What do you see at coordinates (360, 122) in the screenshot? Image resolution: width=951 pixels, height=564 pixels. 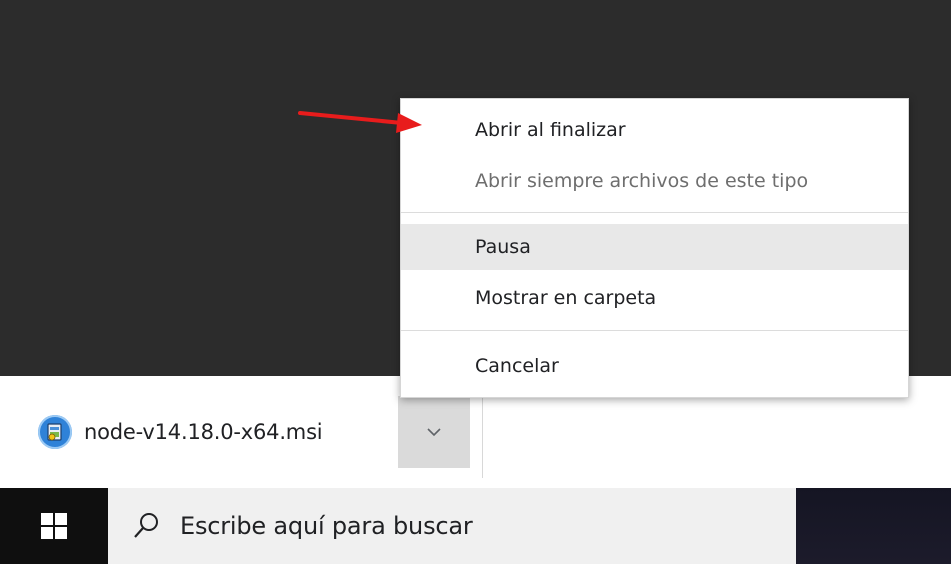 I see `red-arrow-annotation` at bounding box center [360, 122].